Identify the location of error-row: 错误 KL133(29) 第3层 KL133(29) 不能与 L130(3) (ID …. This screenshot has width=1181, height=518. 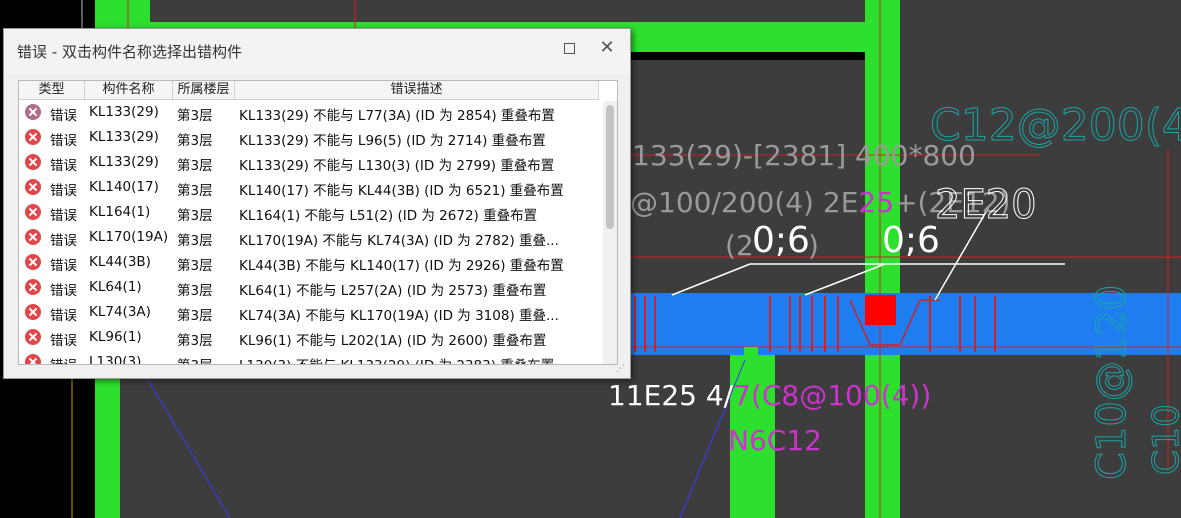
(310, 162).